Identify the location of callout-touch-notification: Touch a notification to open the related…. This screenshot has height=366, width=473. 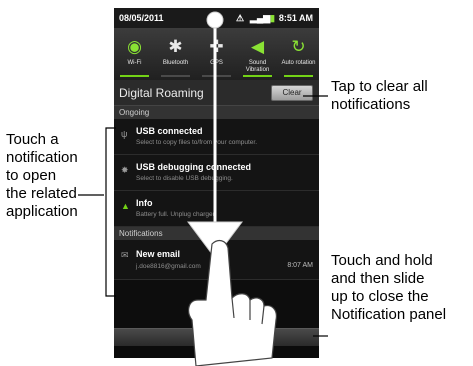
(42, 175).